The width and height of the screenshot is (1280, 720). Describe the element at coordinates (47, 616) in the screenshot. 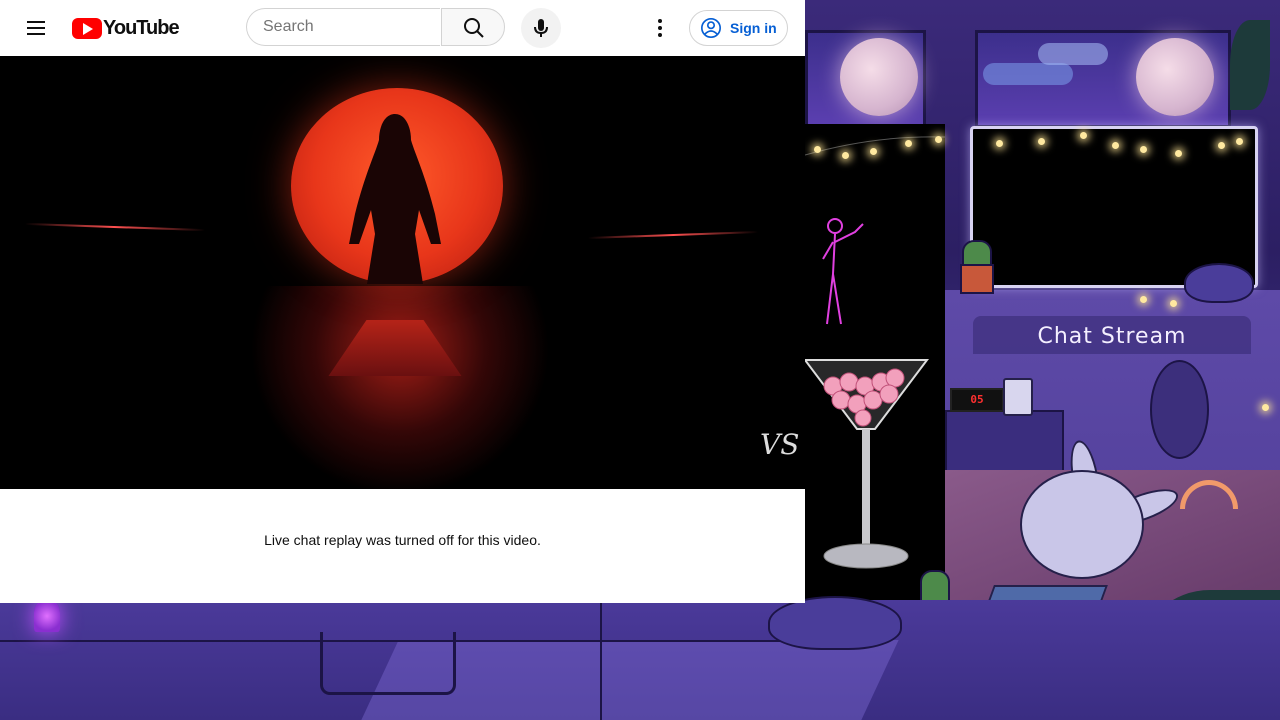

I see `lava-lamp` at that location.